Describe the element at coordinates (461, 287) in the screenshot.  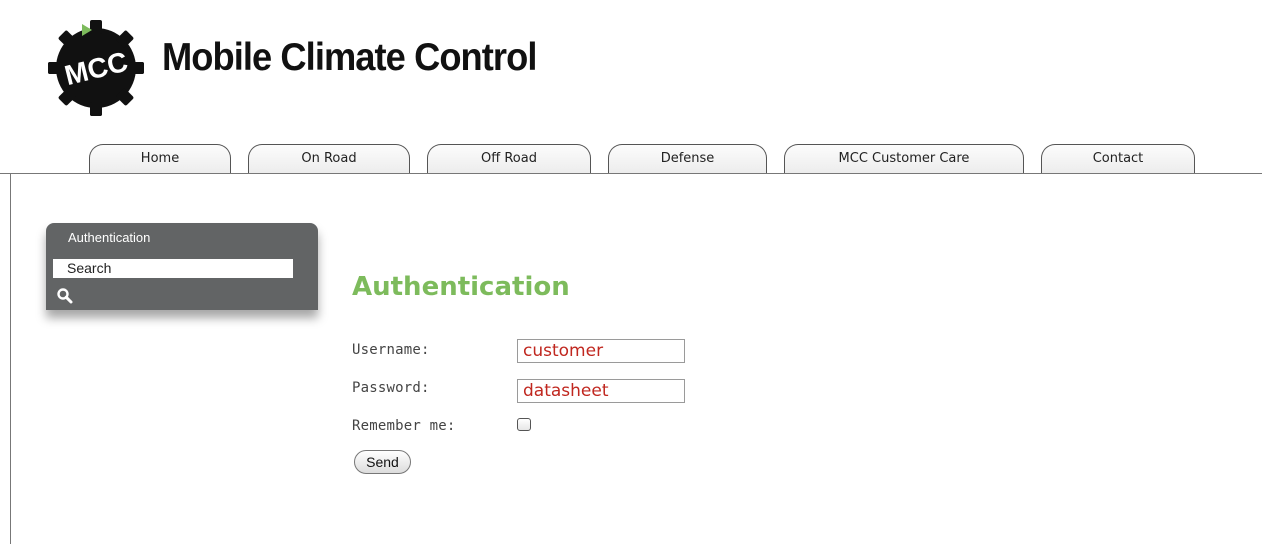
I see `page-title: Authentication` at that location.